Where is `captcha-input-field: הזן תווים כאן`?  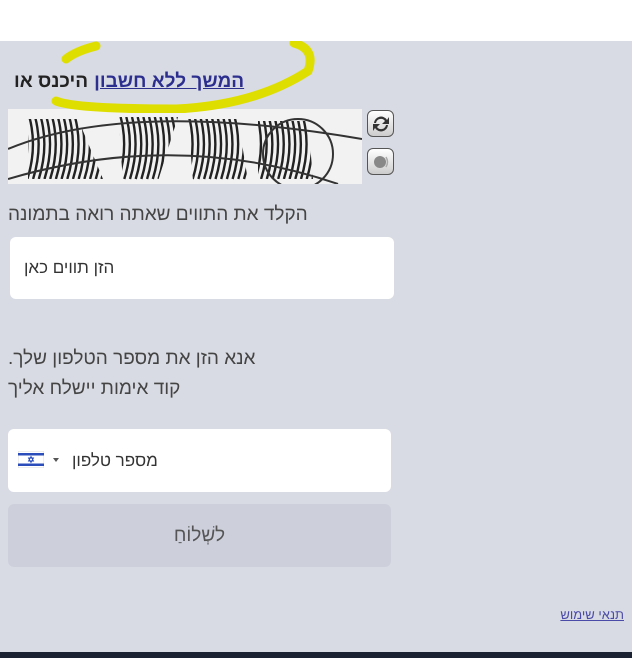
captcha-input-field: הזן תווים כאן is located at coordinates (202, 268).